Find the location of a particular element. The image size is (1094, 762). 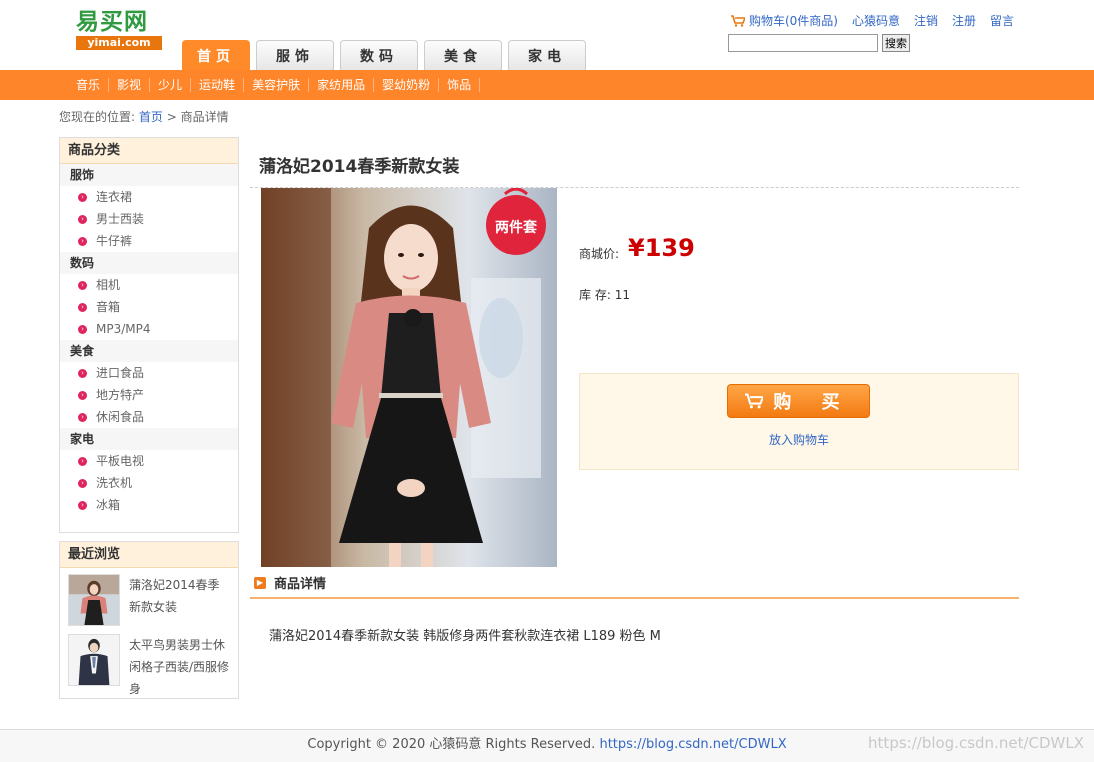

cart-label: 购物车(0件商品) is located at coordinates (793, 21).